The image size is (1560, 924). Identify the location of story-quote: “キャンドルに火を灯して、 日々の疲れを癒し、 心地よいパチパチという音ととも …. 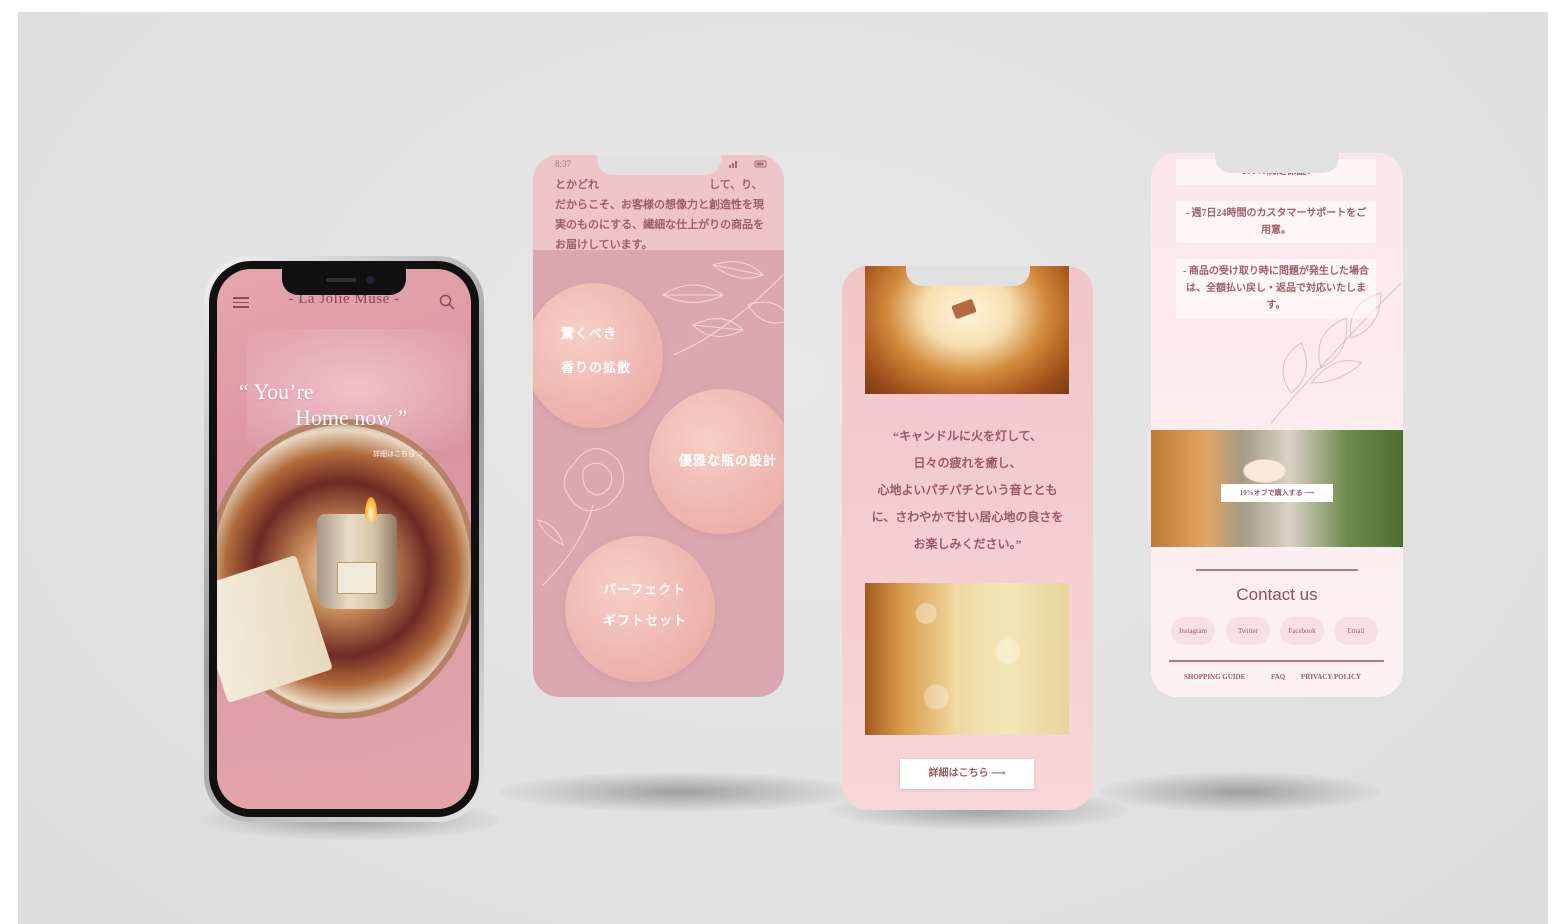
(967, 490).